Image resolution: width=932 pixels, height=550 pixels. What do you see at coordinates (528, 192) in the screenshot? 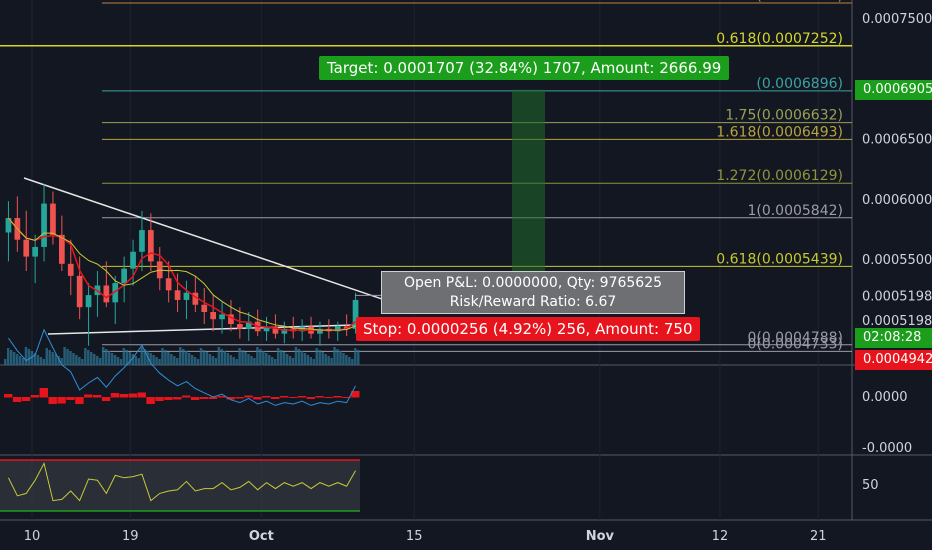
I see `target-zone` at bounding box center [528, 192].